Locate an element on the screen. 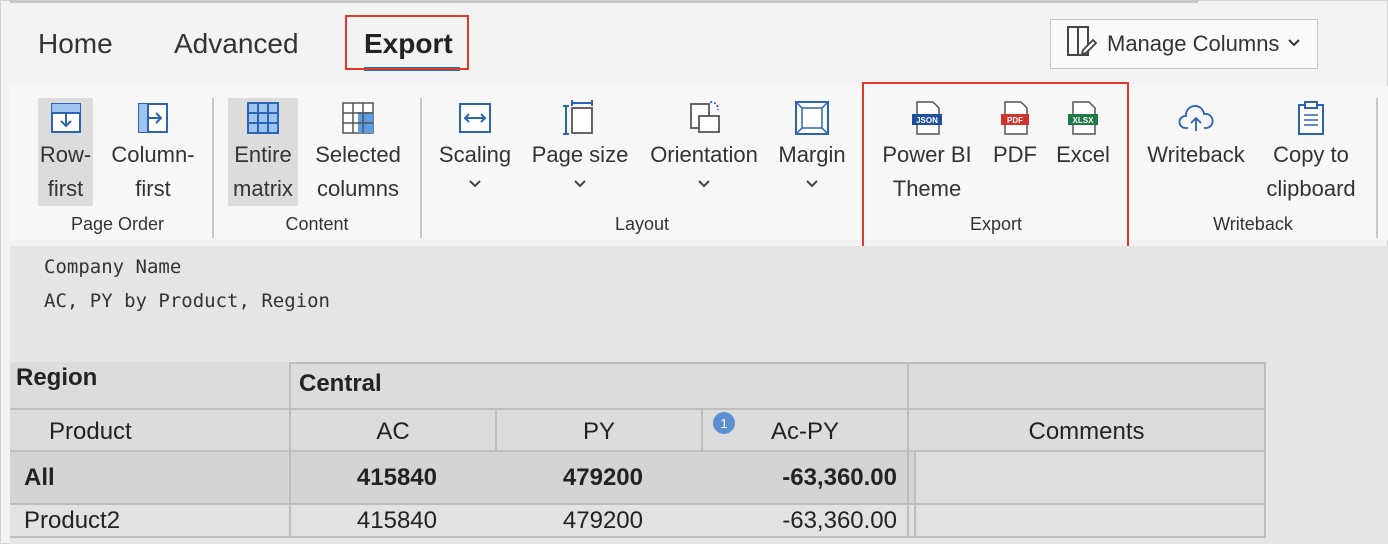 The image size is (1388, 544). group-label-page-order: Page Order is located at coordinates (117, 224).